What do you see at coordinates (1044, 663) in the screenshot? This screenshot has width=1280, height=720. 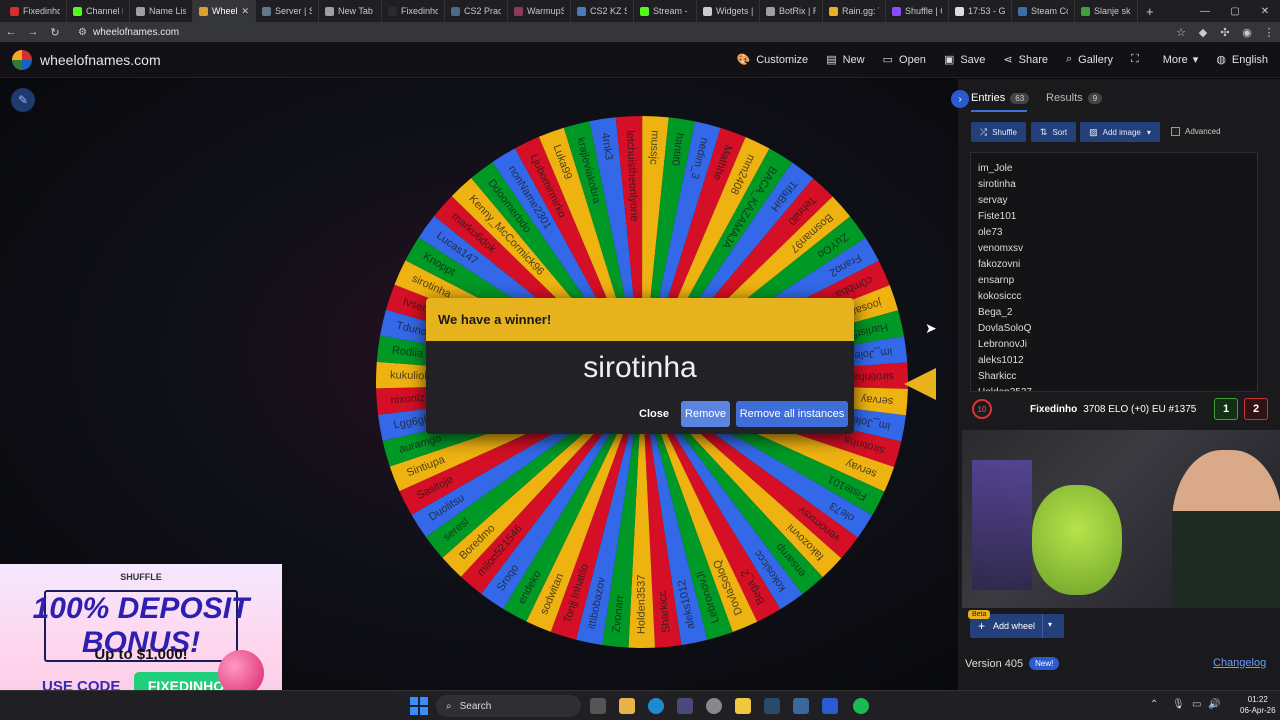 I see `new-badge: New!` at bounding box center [1044, 663].